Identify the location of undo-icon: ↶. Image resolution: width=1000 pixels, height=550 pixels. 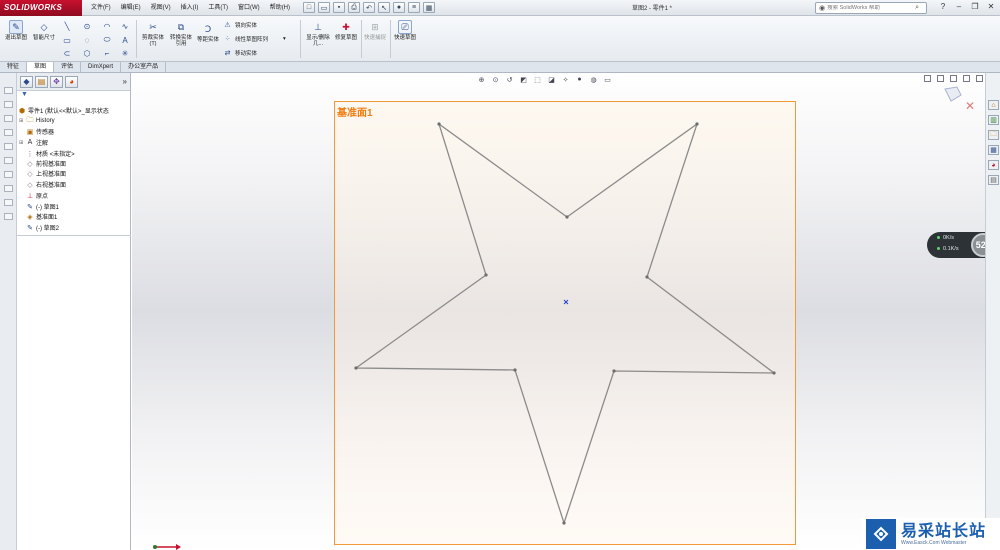
(369, 7).